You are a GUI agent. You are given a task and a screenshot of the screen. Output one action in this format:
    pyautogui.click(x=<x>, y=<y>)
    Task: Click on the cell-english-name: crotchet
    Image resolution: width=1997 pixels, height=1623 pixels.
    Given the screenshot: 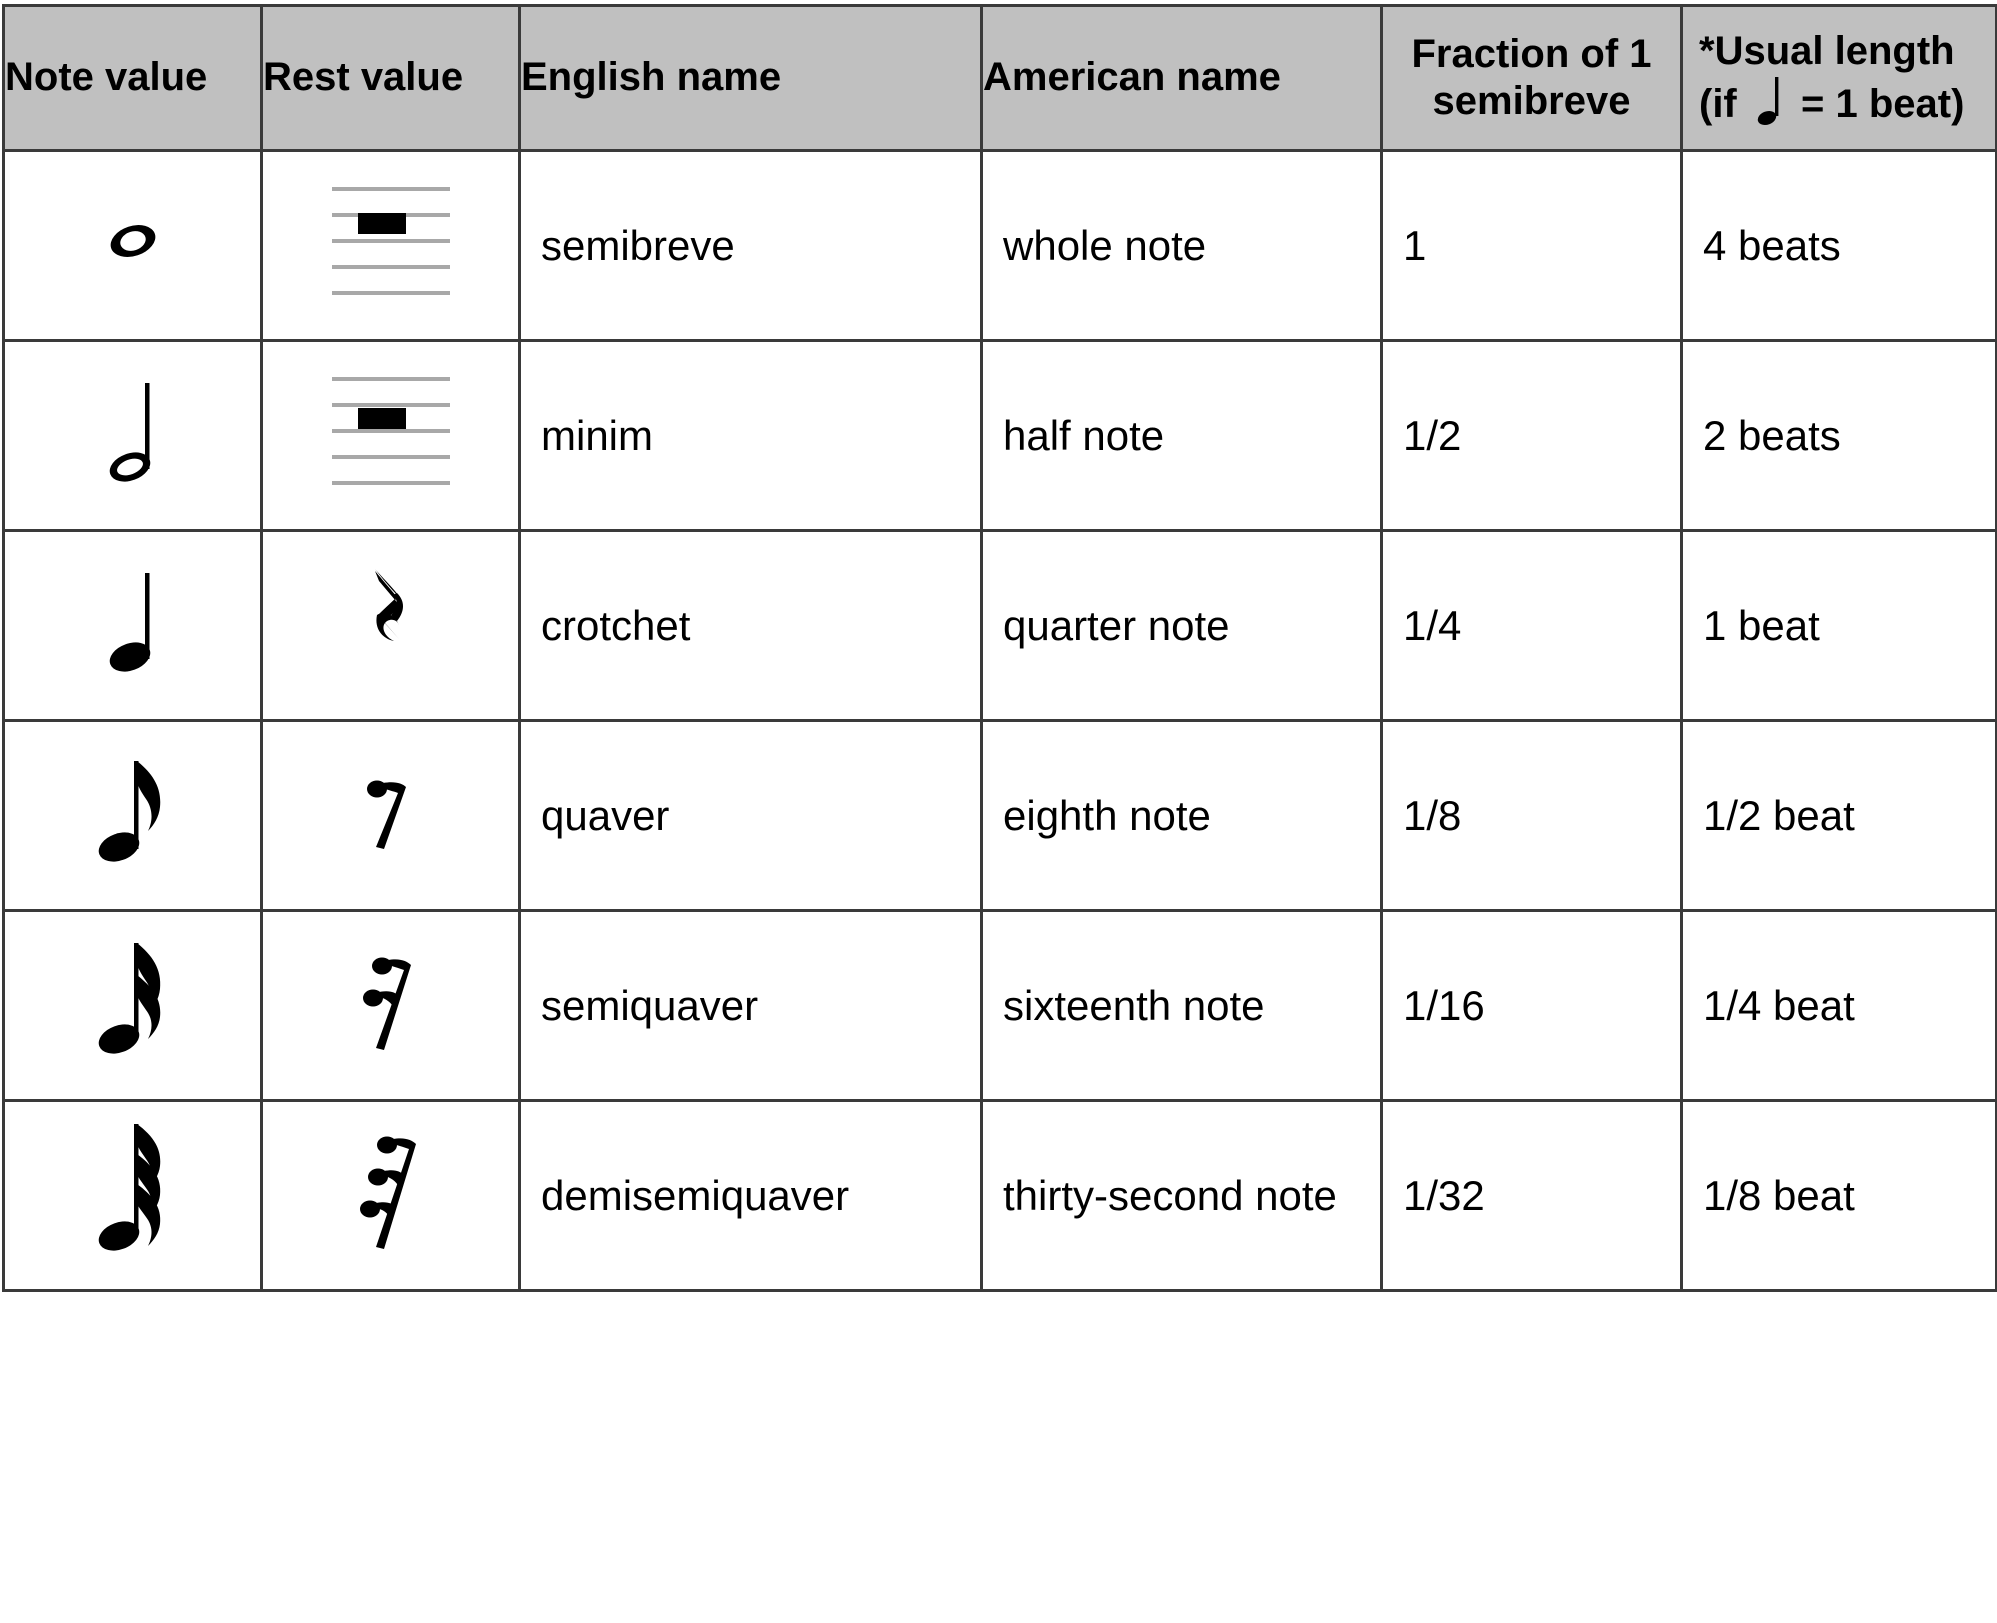 What is the action you would take?
    pyautogui.click(x=750, y=625)
    